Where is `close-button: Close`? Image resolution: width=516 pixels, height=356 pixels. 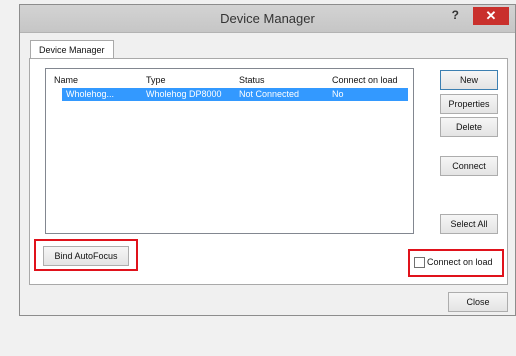
close-button: Close is located at coordinates (478, 302).